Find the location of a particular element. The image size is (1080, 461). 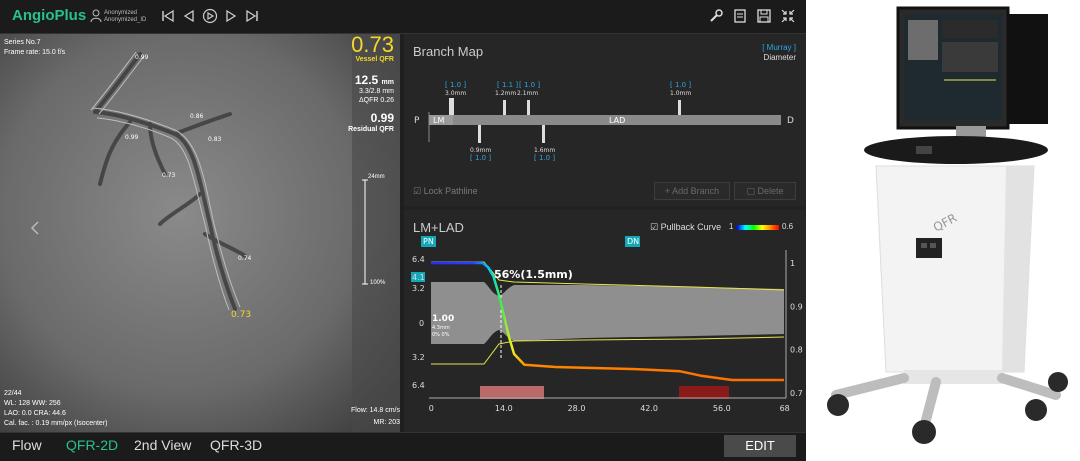

tab-qfr-2d: QFR-2D is located at coordinates (92, 445).